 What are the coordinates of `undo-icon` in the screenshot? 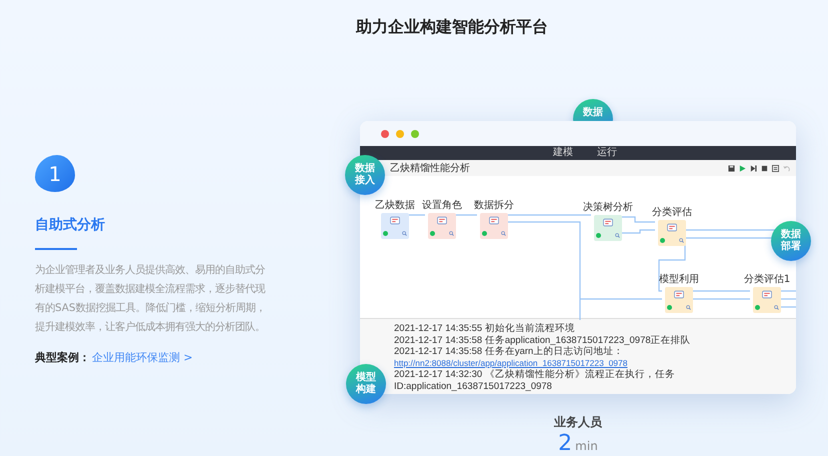 It's located at (786, 168).